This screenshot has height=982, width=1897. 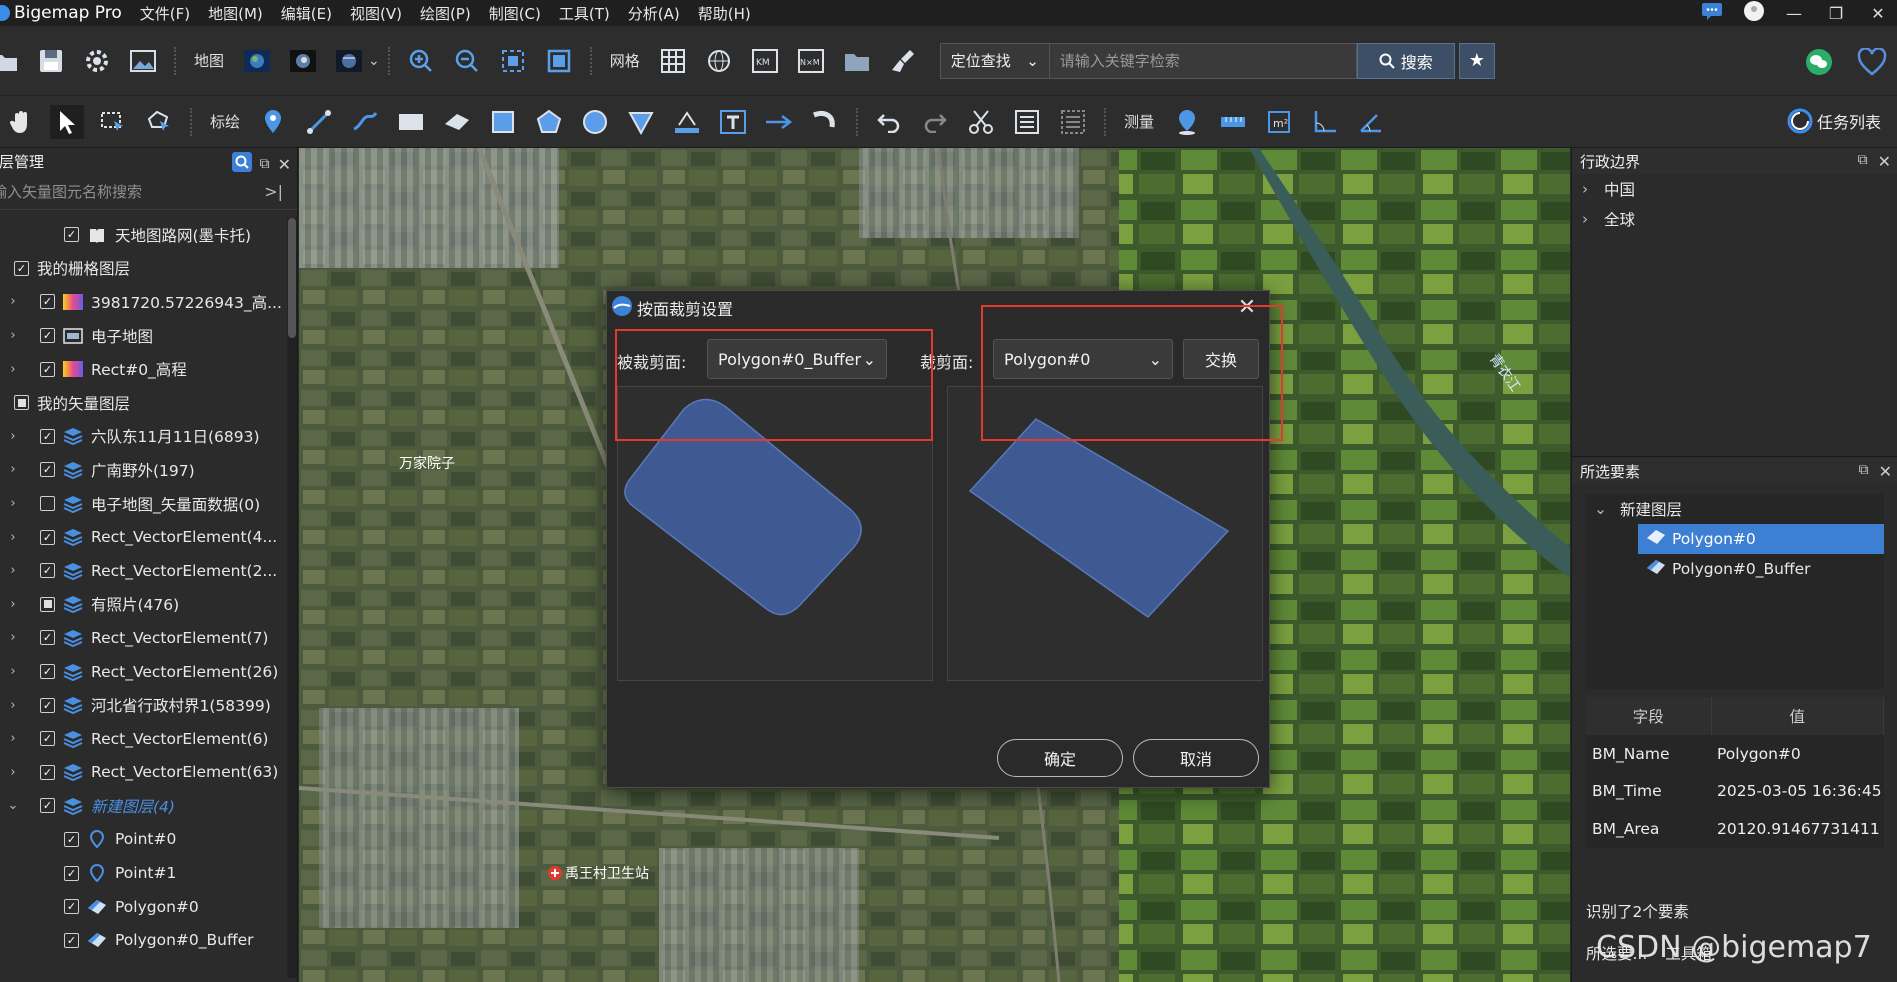 What do you see at coordinates (1761, 539) in the screenshot?
I see `selected-item-polygon: Polygon#0` at bounding box center [1761, 539].